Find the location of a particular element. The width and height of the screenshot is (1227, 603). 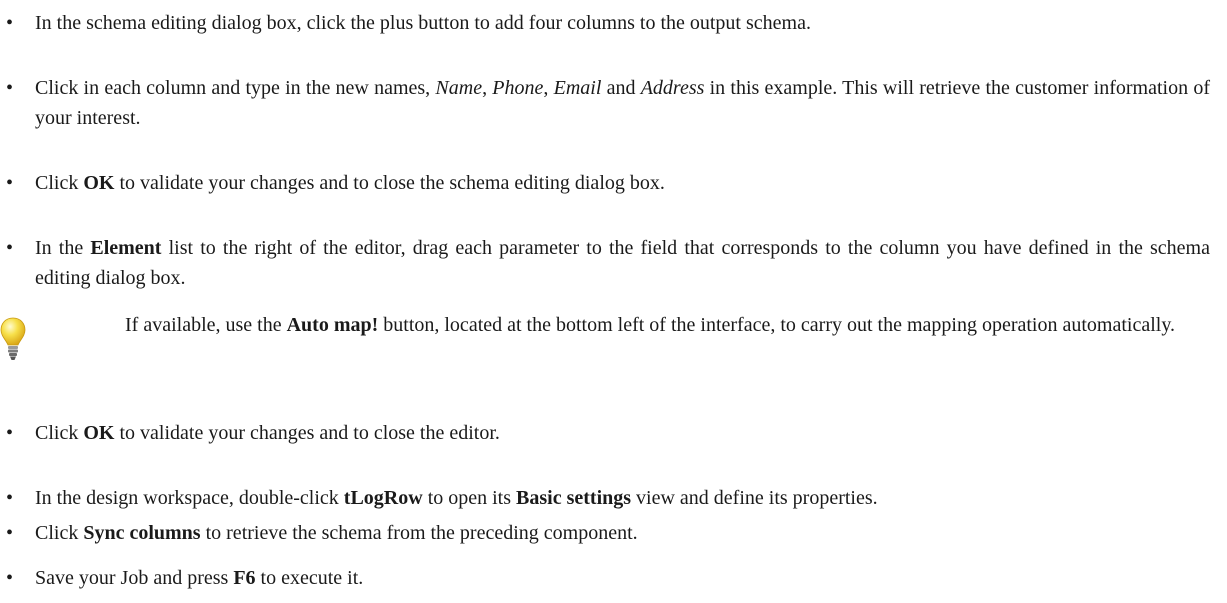

ui-term: Basic settings is located at coordinates (574, 498).